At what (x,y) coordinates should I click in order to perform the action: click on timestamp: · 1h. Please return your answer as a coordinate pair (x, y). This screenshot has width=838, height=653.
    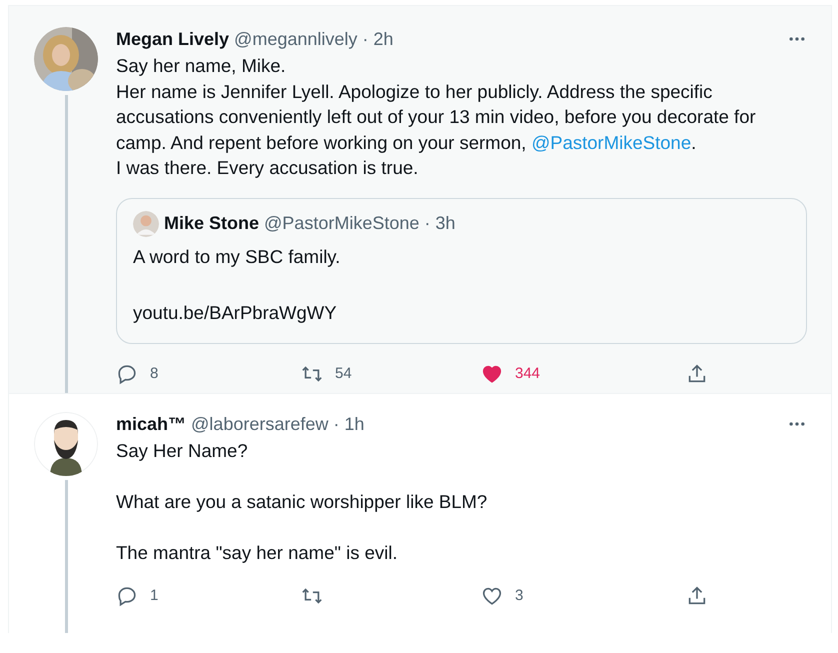
    Looking at the image, I should click on (348, 424).